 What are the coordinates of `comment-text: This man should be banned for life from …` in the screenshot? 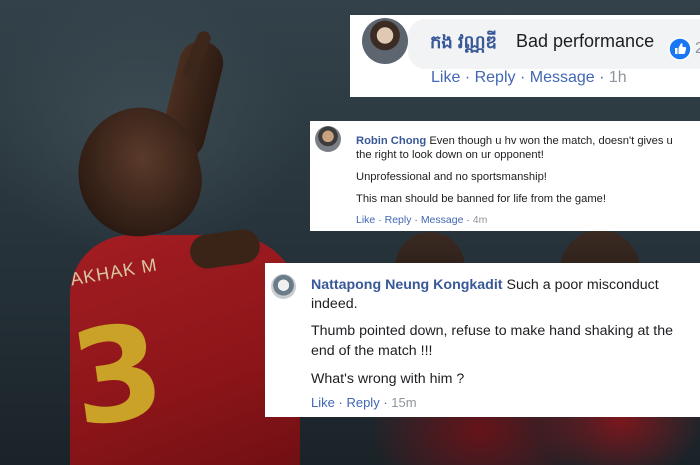 It's located at (481, 199).